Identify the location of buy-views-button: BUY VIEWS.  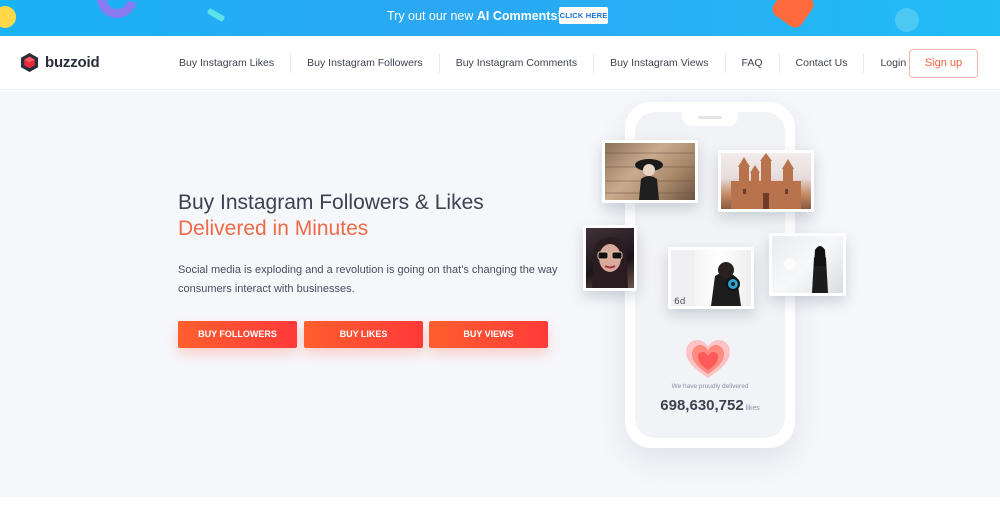
(488, 334).